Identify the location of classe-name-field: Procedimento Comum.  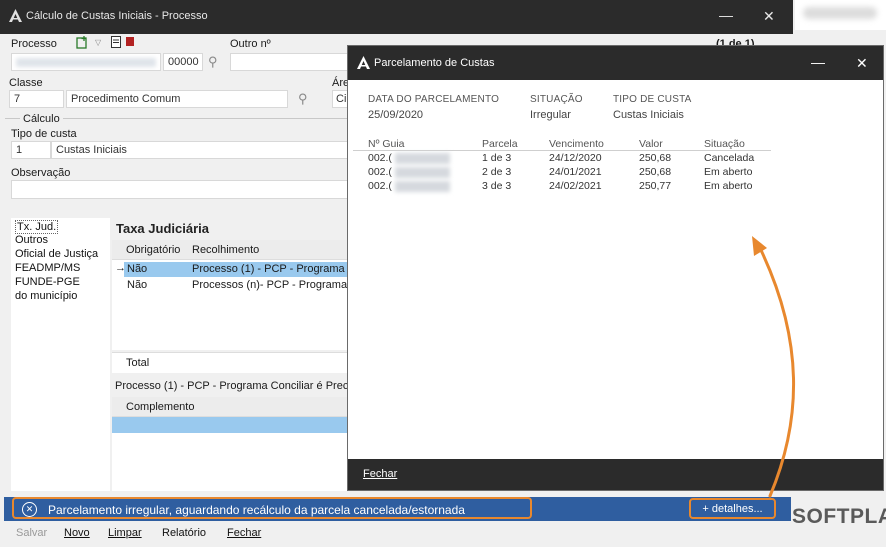
(177, 99).